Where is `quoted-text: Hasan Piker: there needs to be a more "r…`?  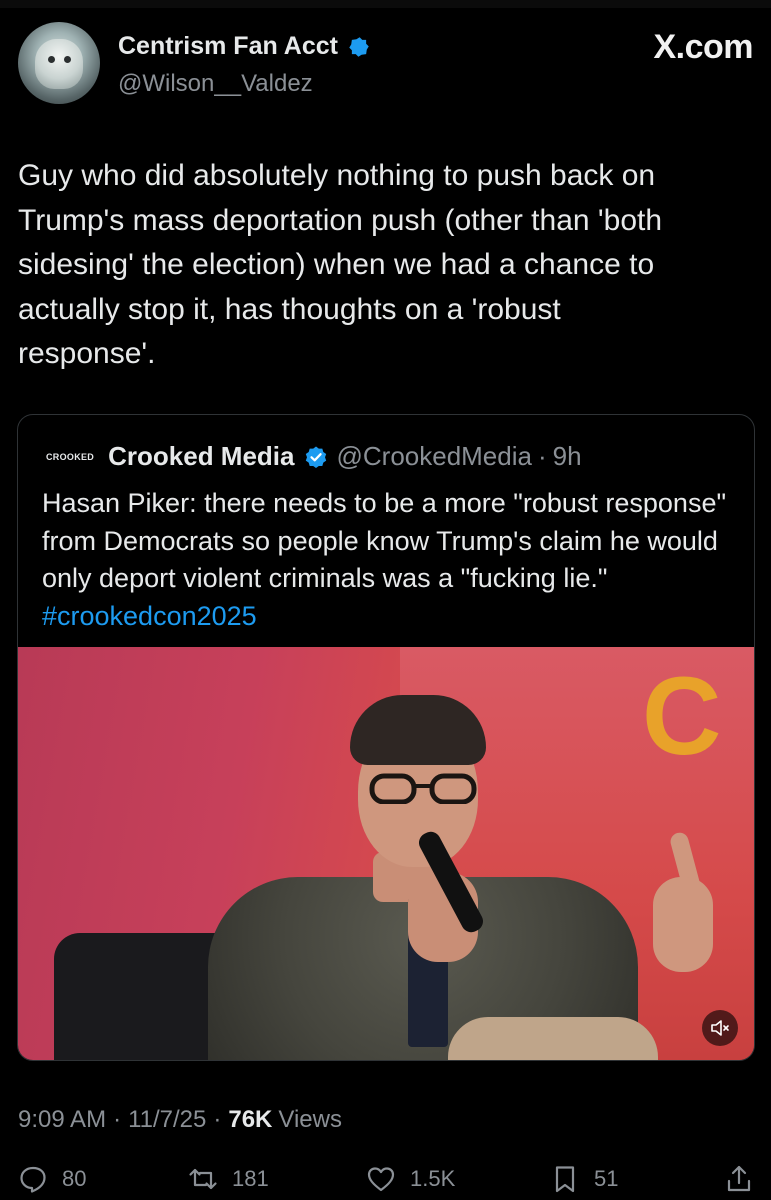 quoted-text: Hasan Piker: there needs to be a more "r… is located at coordinates (387, 560).